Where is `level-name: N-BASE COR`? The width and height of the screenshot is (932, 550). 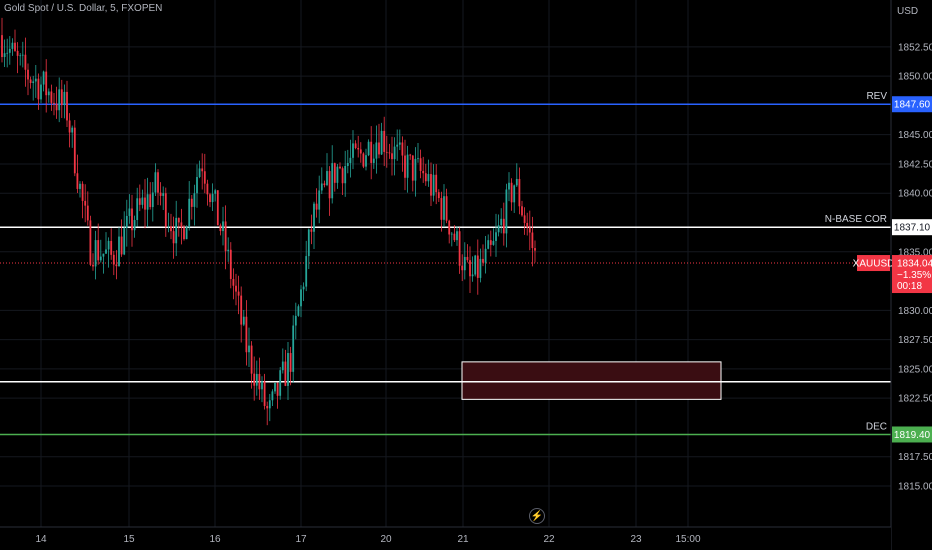
level-name: N-BASE COR is located at coordinates (856, 219).